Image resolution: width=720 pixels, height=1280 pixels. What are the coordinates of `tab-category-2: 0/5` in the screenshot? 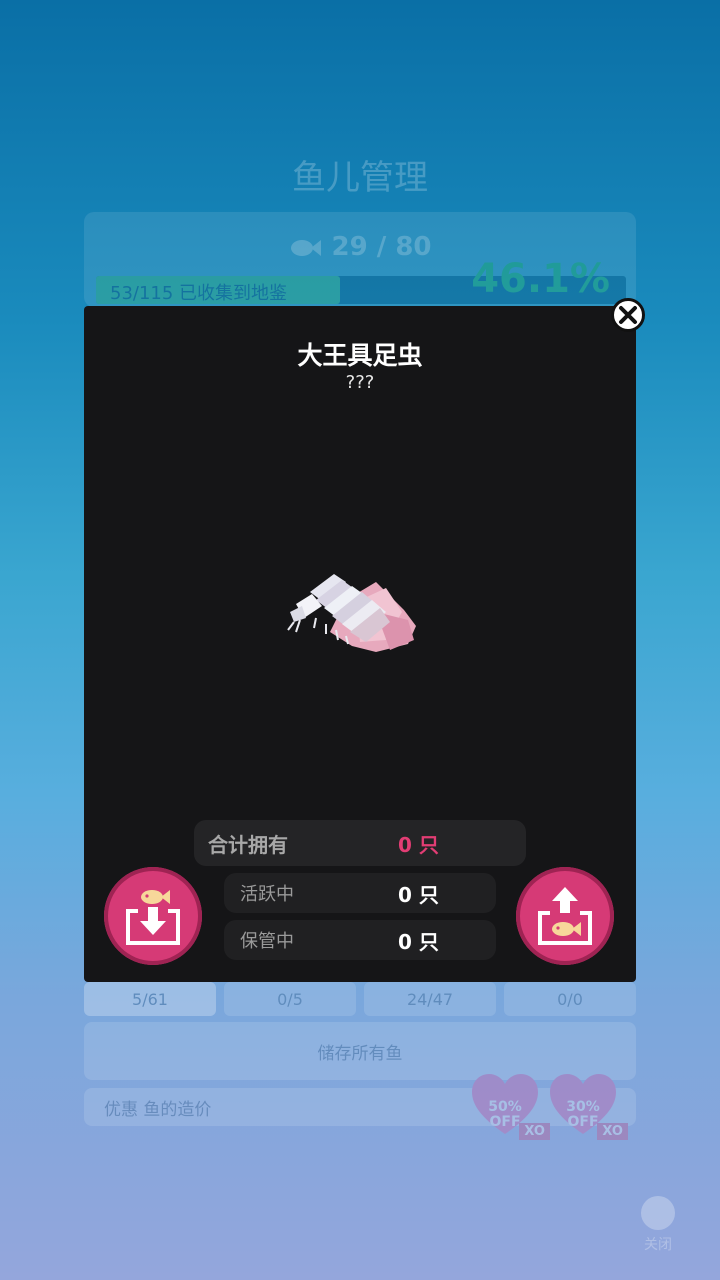 It's located at (290, 999).